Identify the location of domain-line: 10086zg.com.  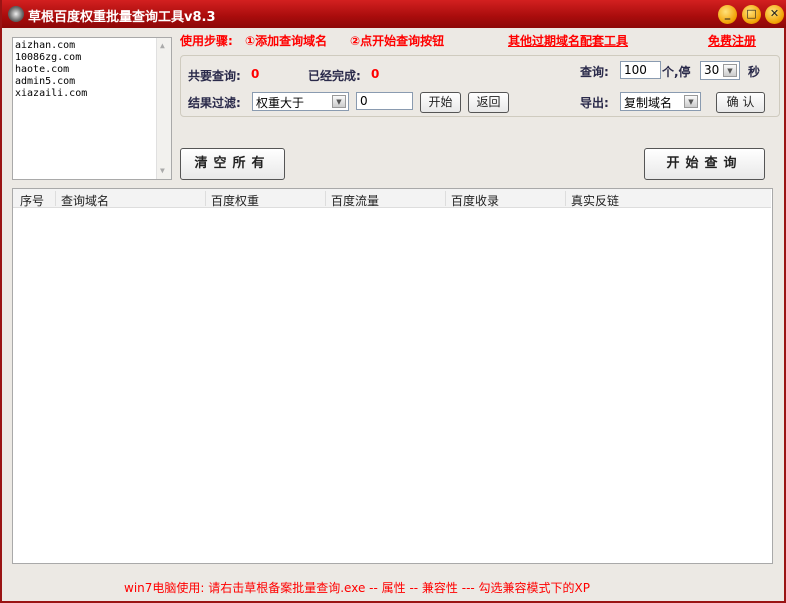
(48, 57).